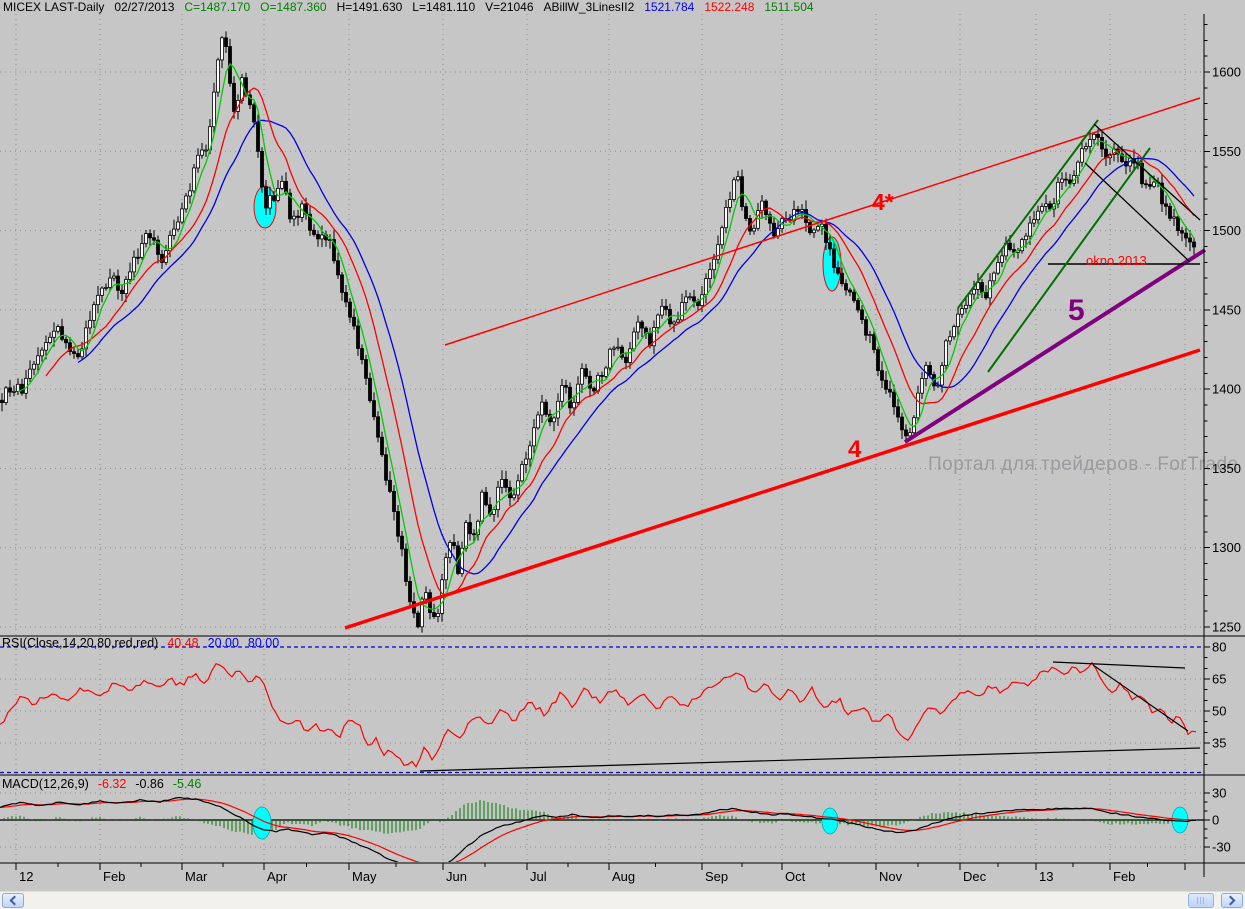 The image size is (1245, 909). What do you see at coordinates (223, 643) in the screenshot?
I see `indicator-value: 20.00` at bounding box center [223, 643].